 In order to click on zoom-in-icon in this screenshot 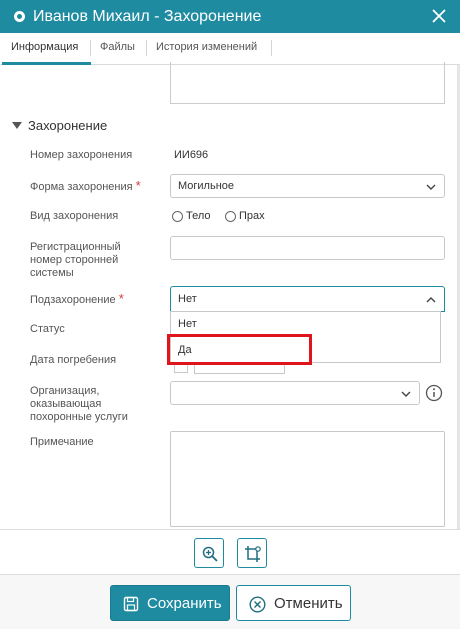, I will do `click(210, 554)`.